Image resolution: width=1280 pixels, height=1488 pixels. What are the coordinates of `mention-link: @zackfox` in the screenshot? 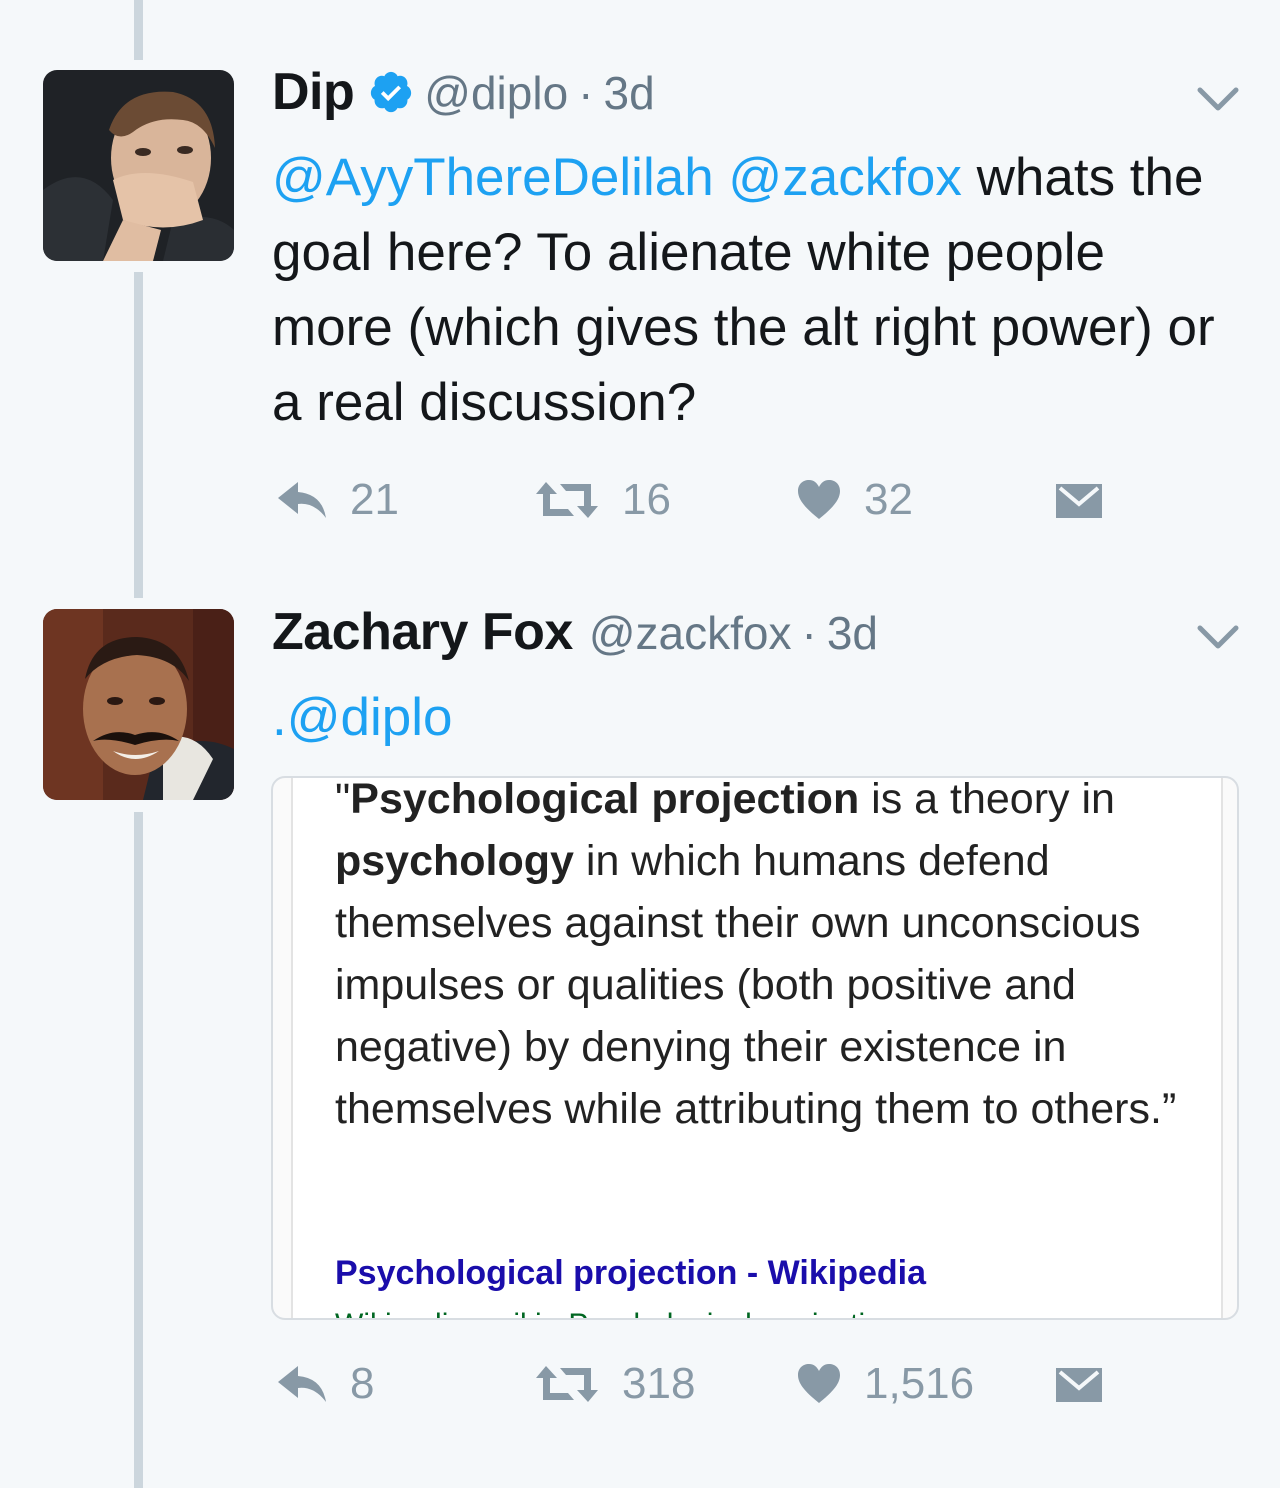 It's located at (844, 177).